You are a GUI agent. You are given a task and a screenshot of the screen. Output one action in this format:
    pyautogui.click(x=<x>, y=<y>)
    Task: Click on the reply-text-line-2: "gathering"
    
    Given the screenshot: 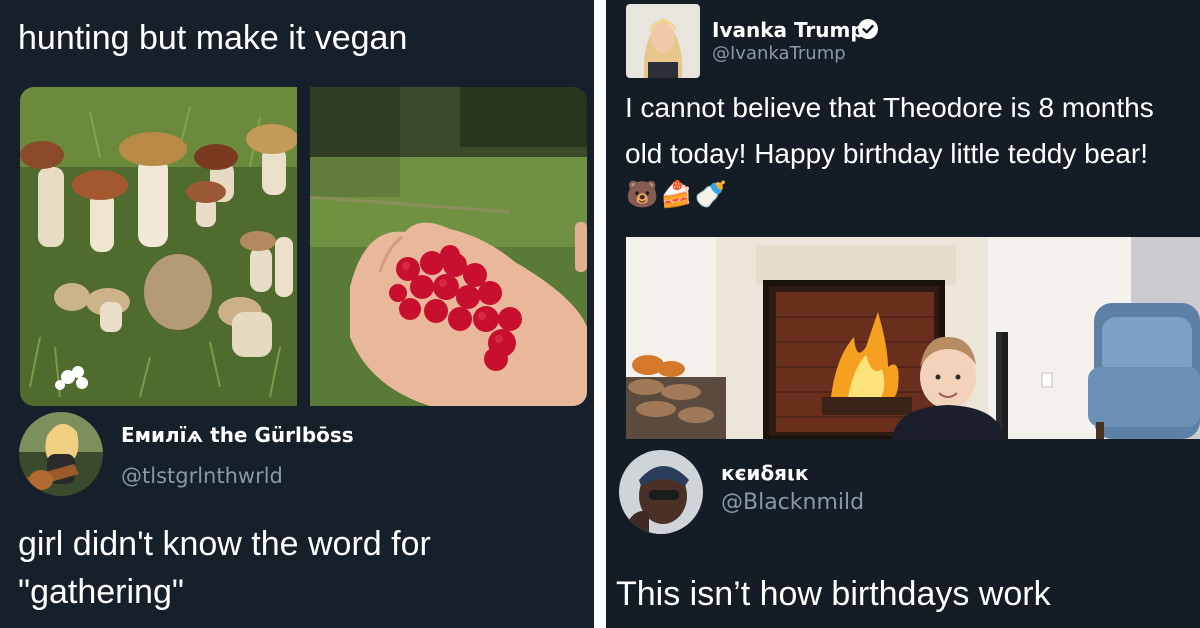 What is the action you would take?
    pyautogui.click(x=101, y=592)
    